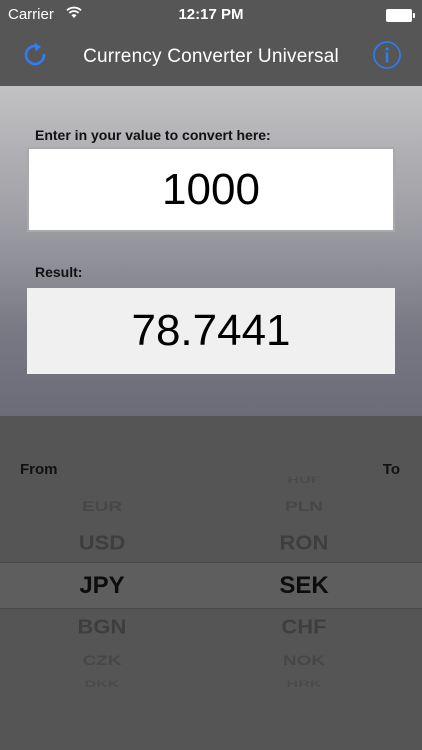  Describe the element at coordinates (59, 272) in the screenshot. I see `result-label: Result:` at that location.